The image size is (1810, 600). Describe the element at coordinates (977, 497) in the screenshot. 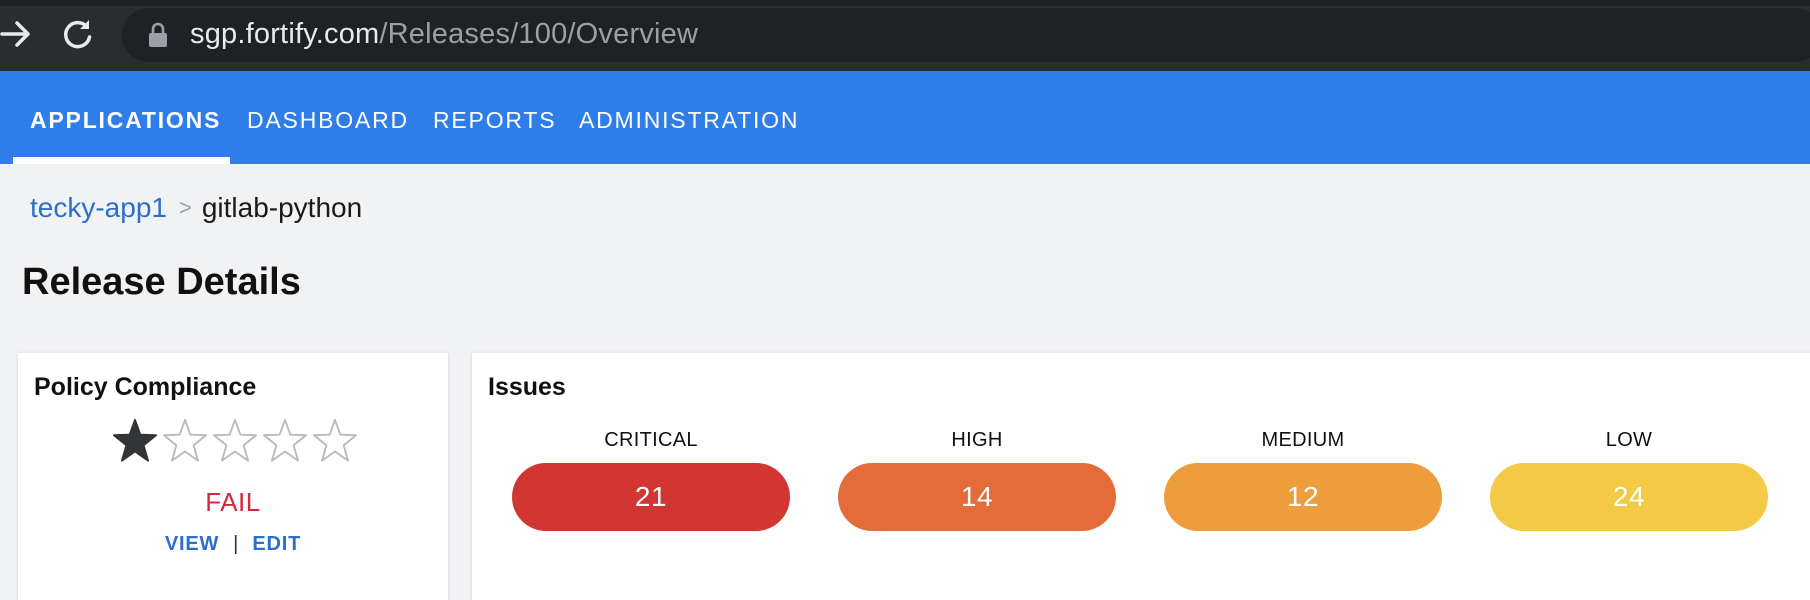

I see `high-count-pill: 14` at that location.